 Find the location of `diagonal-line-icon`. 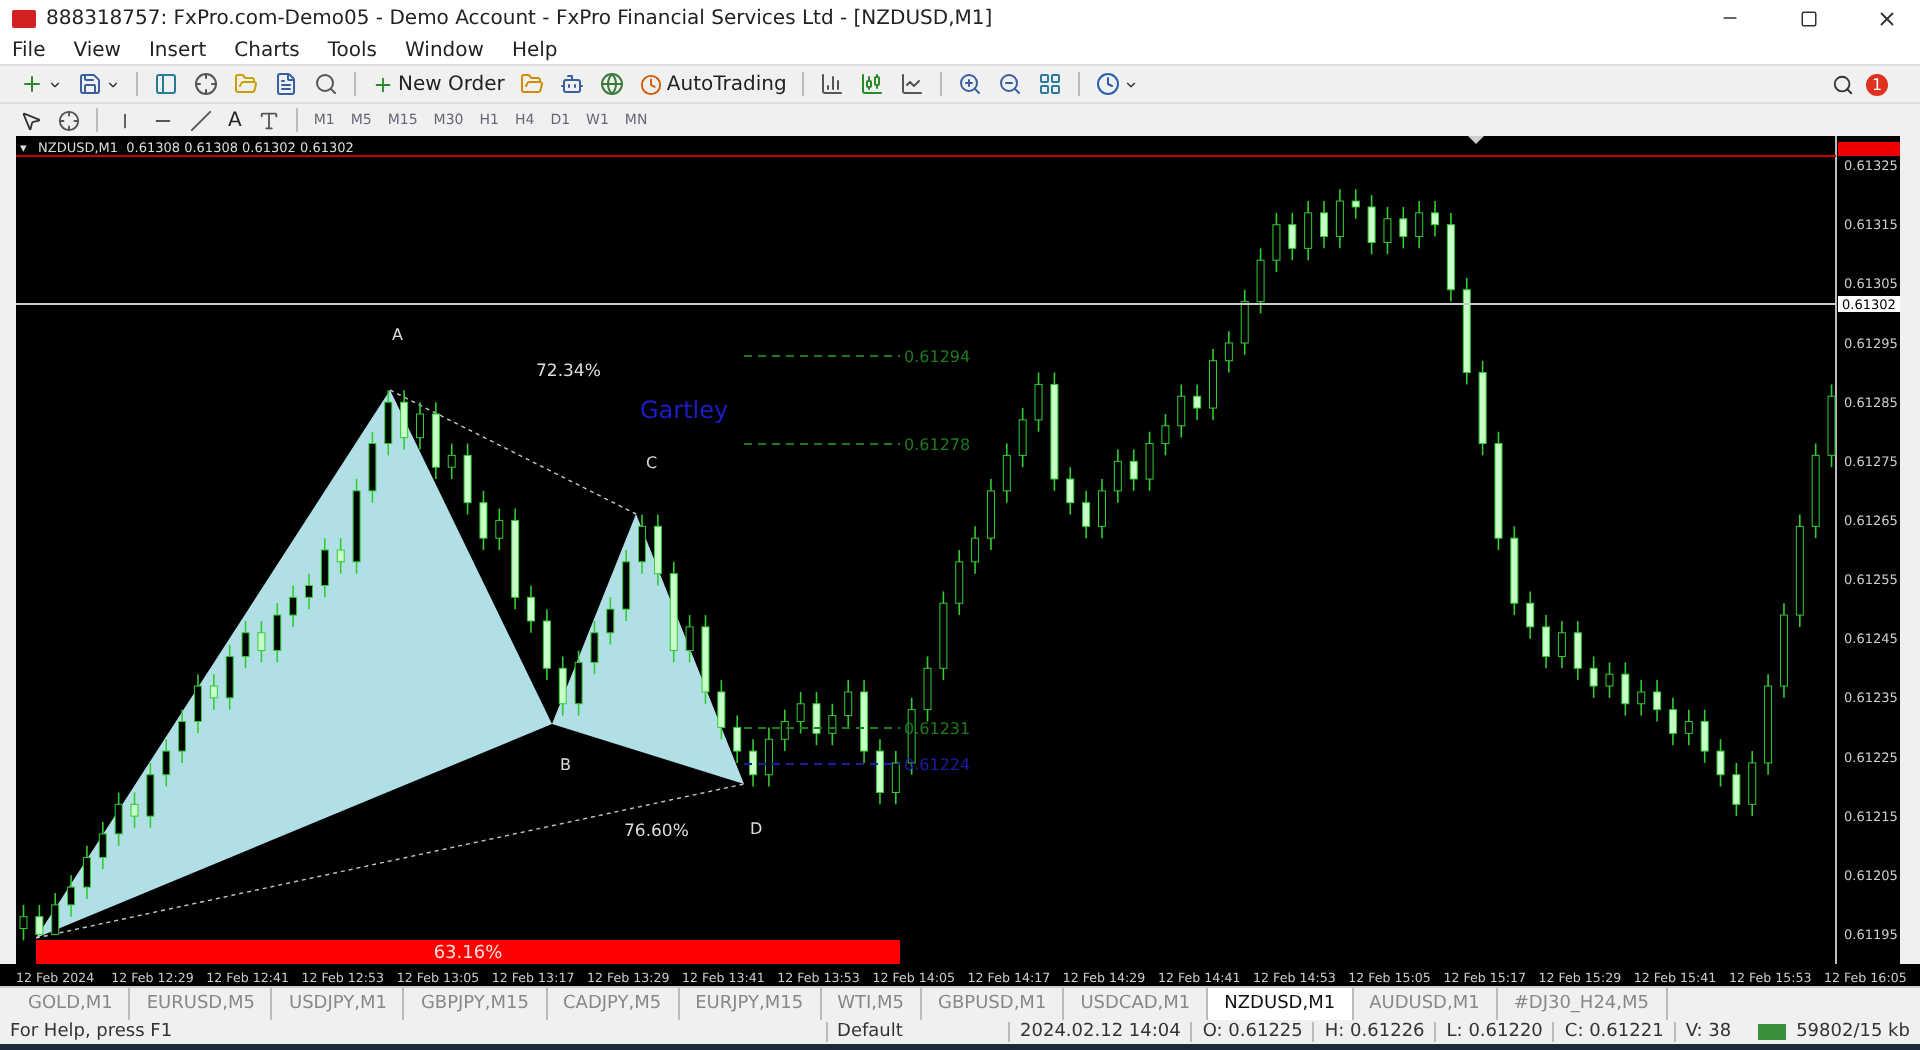

diagonal-line-icon is located at coordinates (201, 120).